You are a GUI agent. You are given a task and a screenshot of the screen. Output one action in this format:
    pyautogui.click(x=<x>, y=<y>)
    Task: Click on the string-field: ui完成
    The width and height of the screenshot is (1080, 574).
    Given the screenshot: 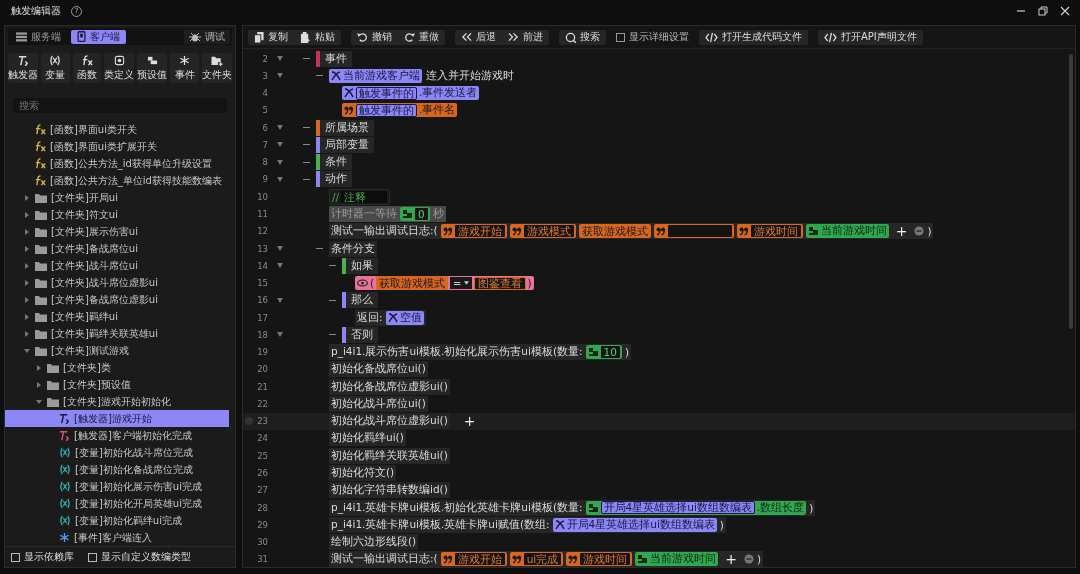 What is the action you would take?
    pyautogui.click(x=542, y=559)
    